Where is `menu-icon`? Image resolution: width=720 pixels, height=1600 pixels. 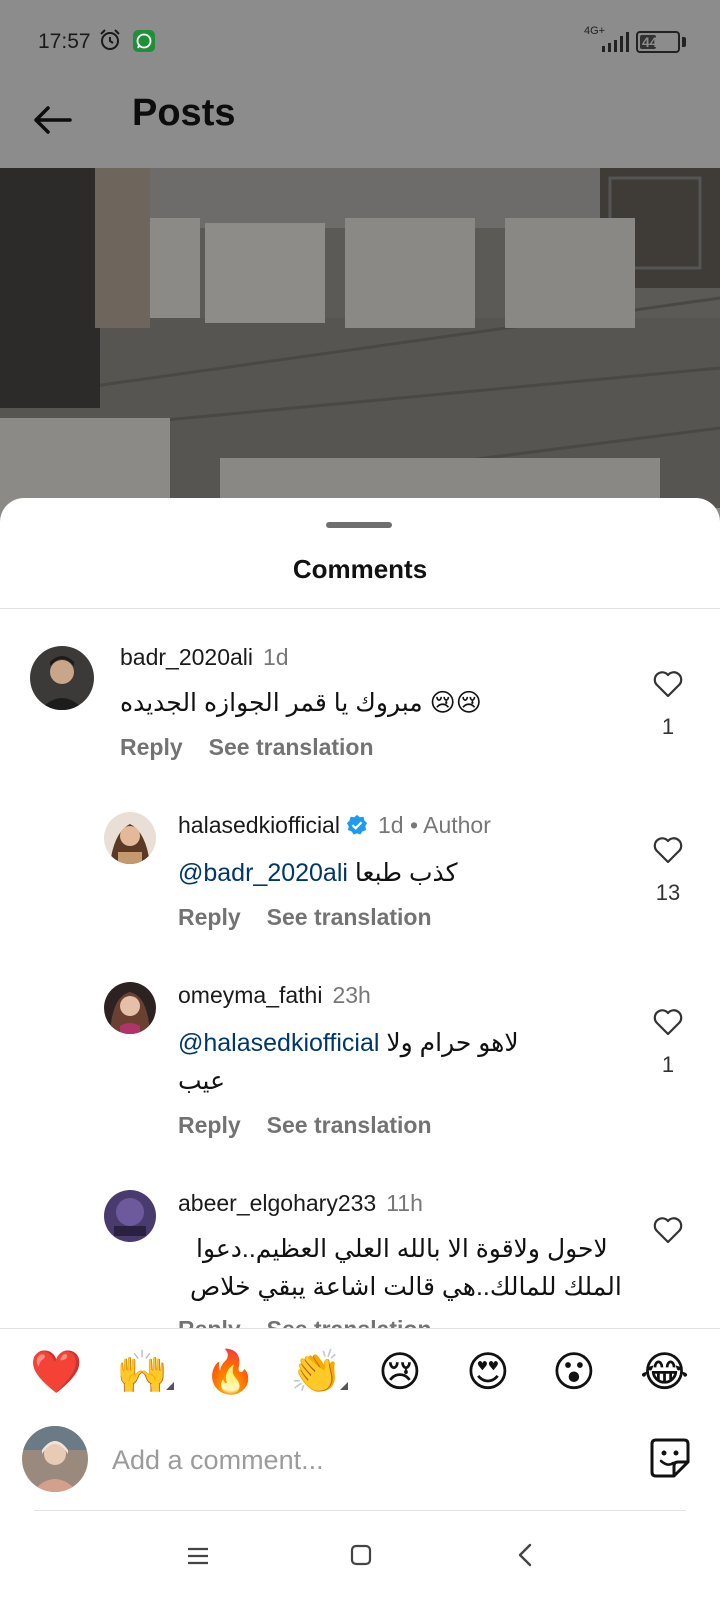 menu-icon is located at coordinates (198, 1556).